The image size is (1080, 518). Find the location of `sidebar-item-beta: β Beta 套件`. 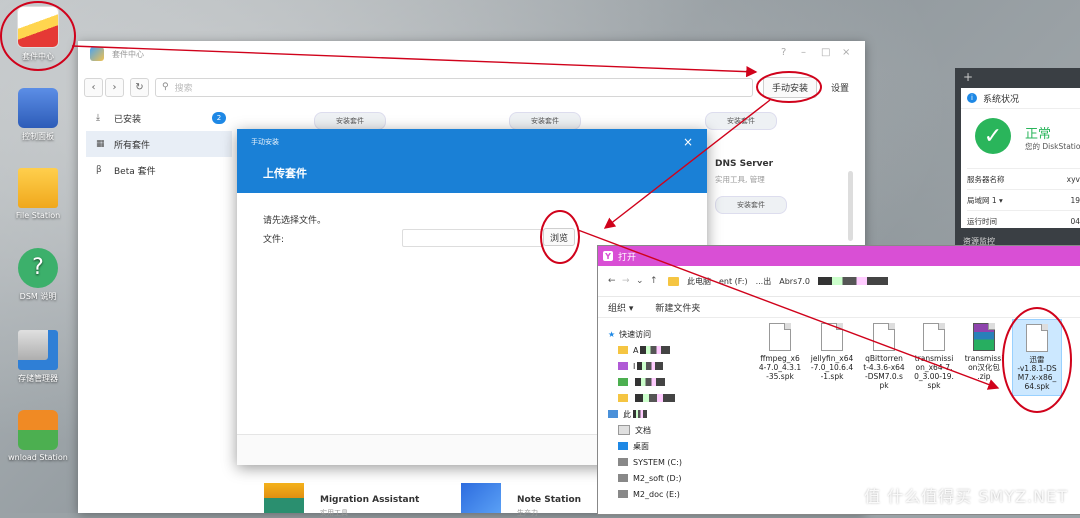

sidebar-item-beta: β Beta 套件 is located at coordinates (159, 170).